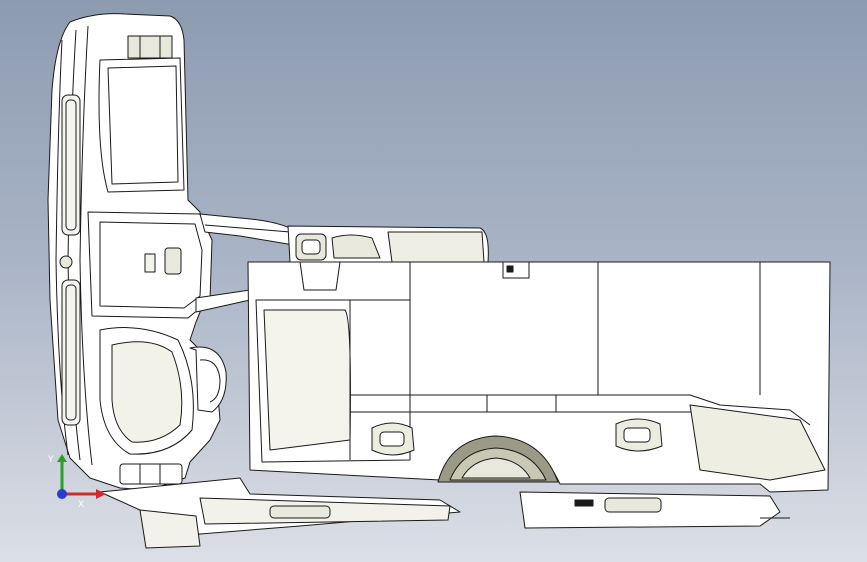 The image size is (867, 562). I want to click on y-axis-arrow-icon, so click(62, 458).